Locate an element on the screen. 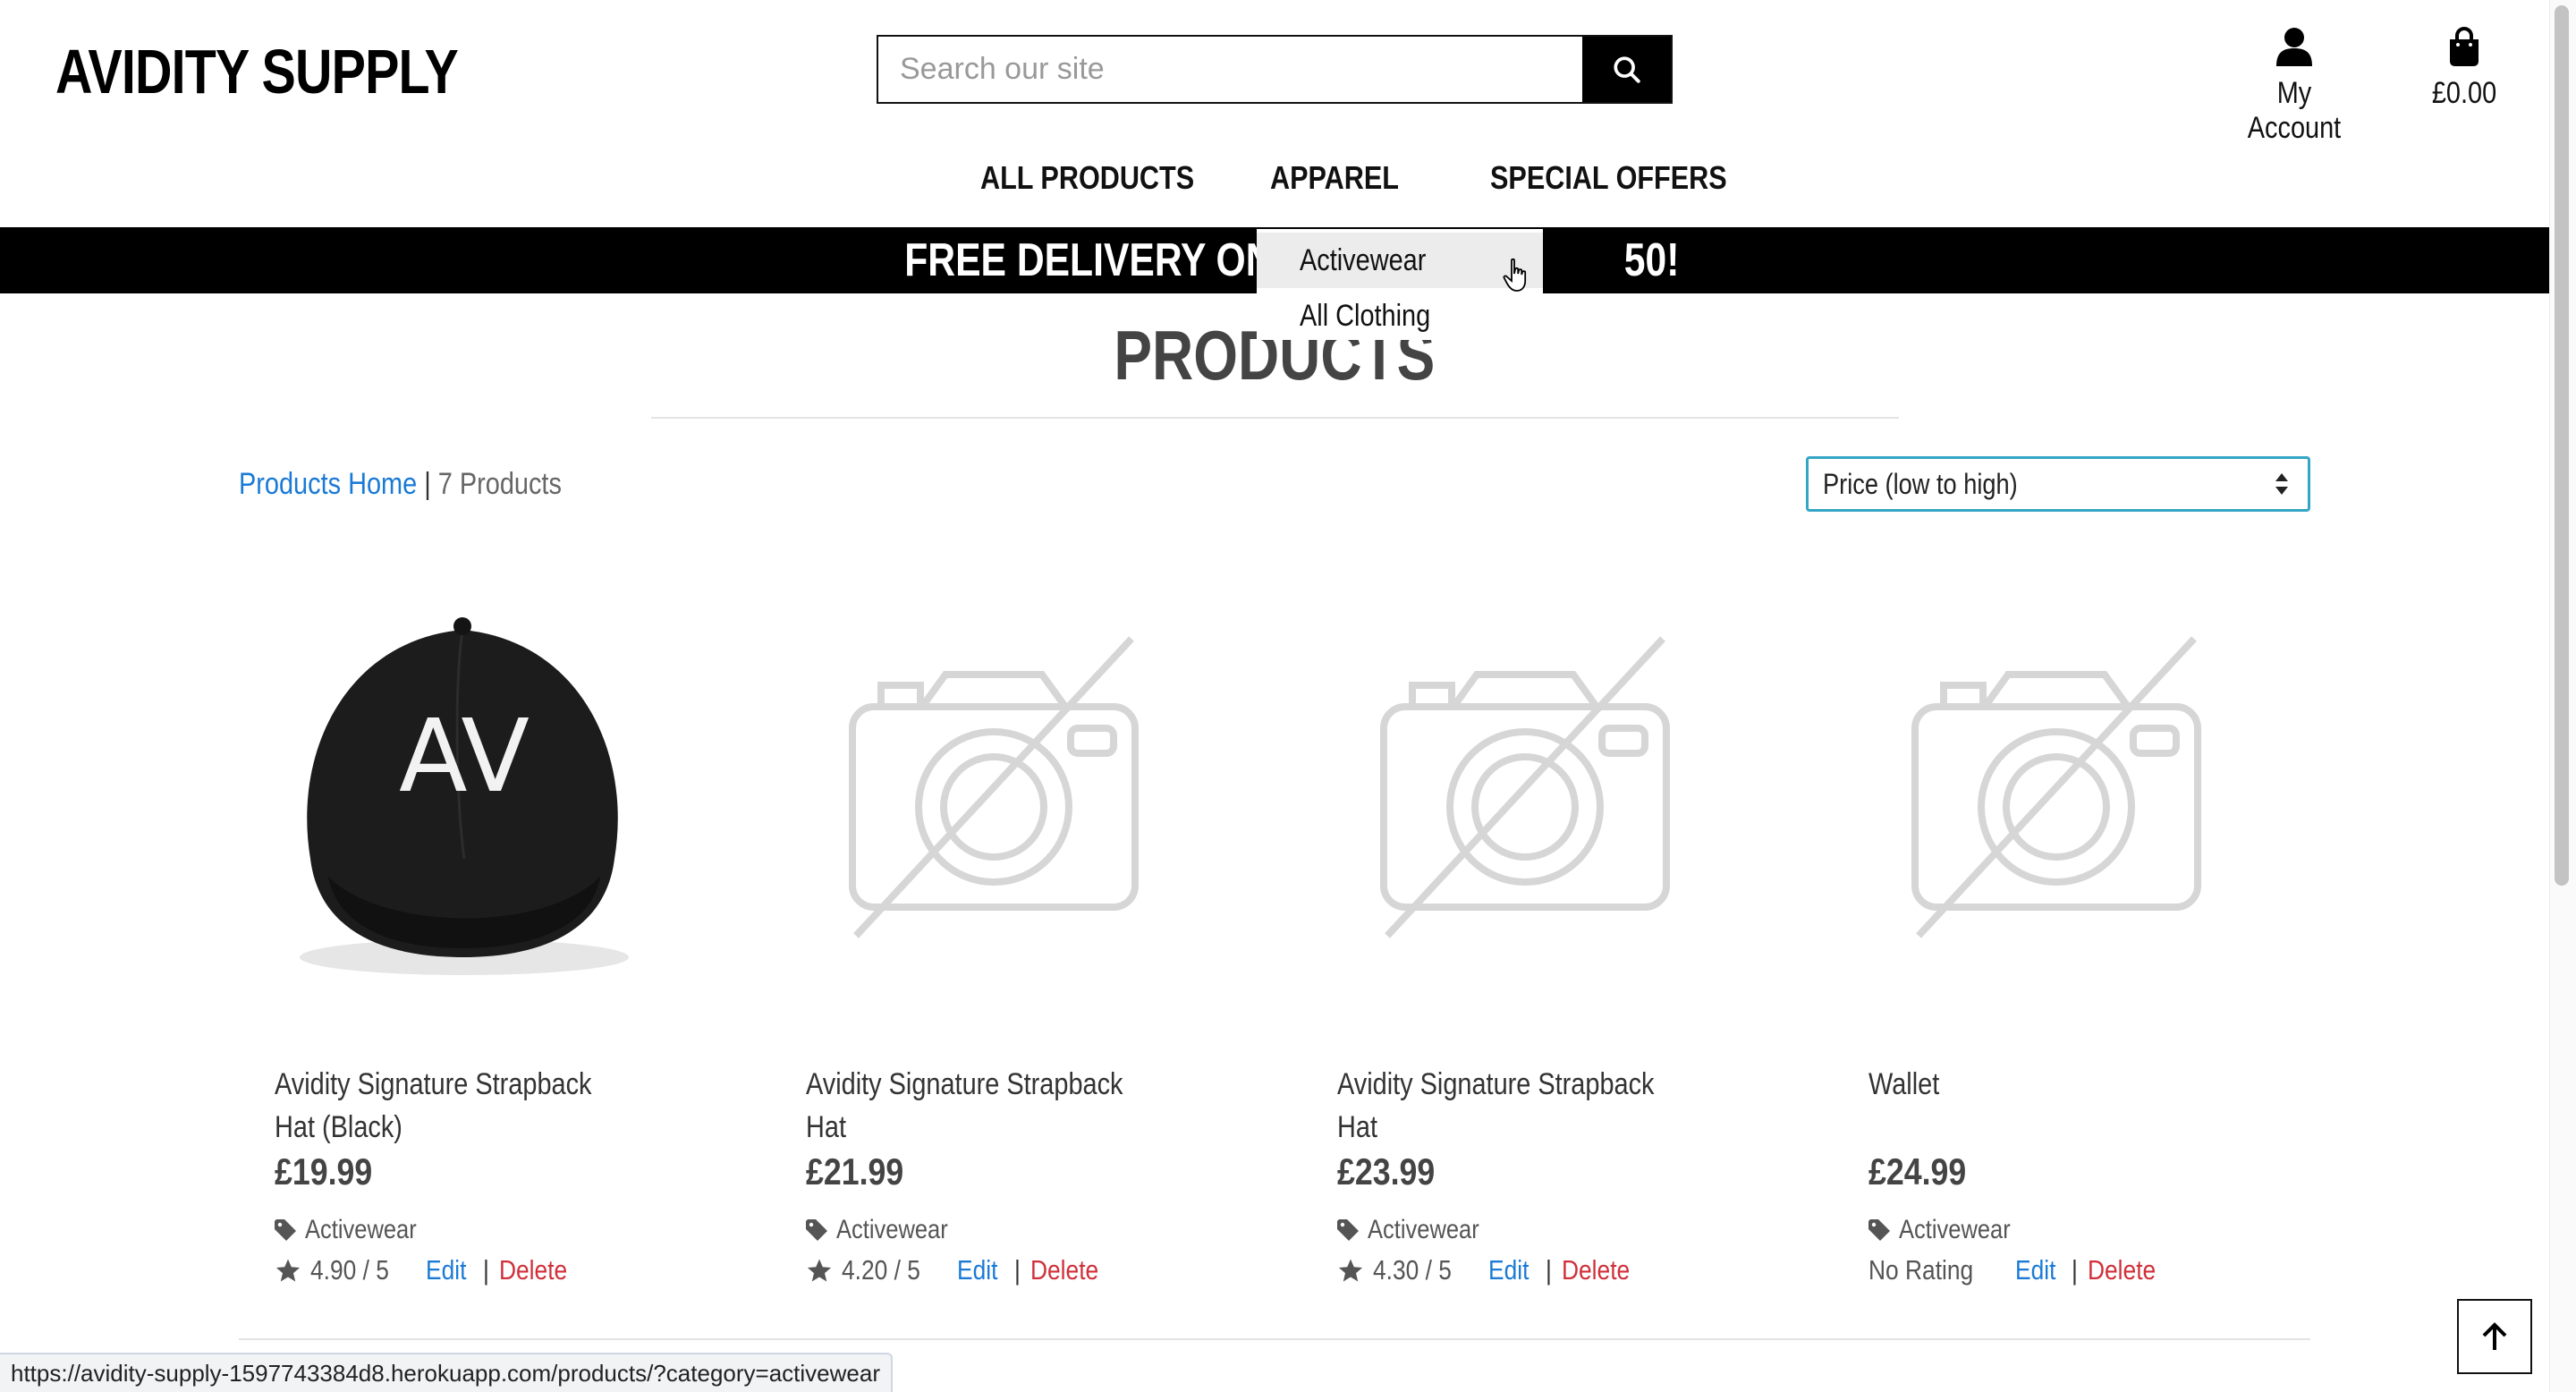  product-name: Avidity Signature Strapback Hat (Black) is located at coordinates (471, 1106).